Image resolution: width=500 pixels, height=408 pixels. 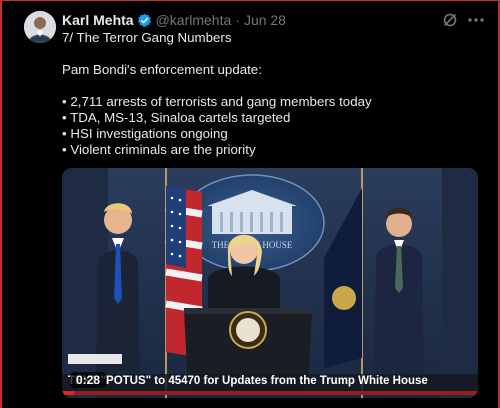 I want to click on author-handle: @karlmehta, so click(x=194, y=20).